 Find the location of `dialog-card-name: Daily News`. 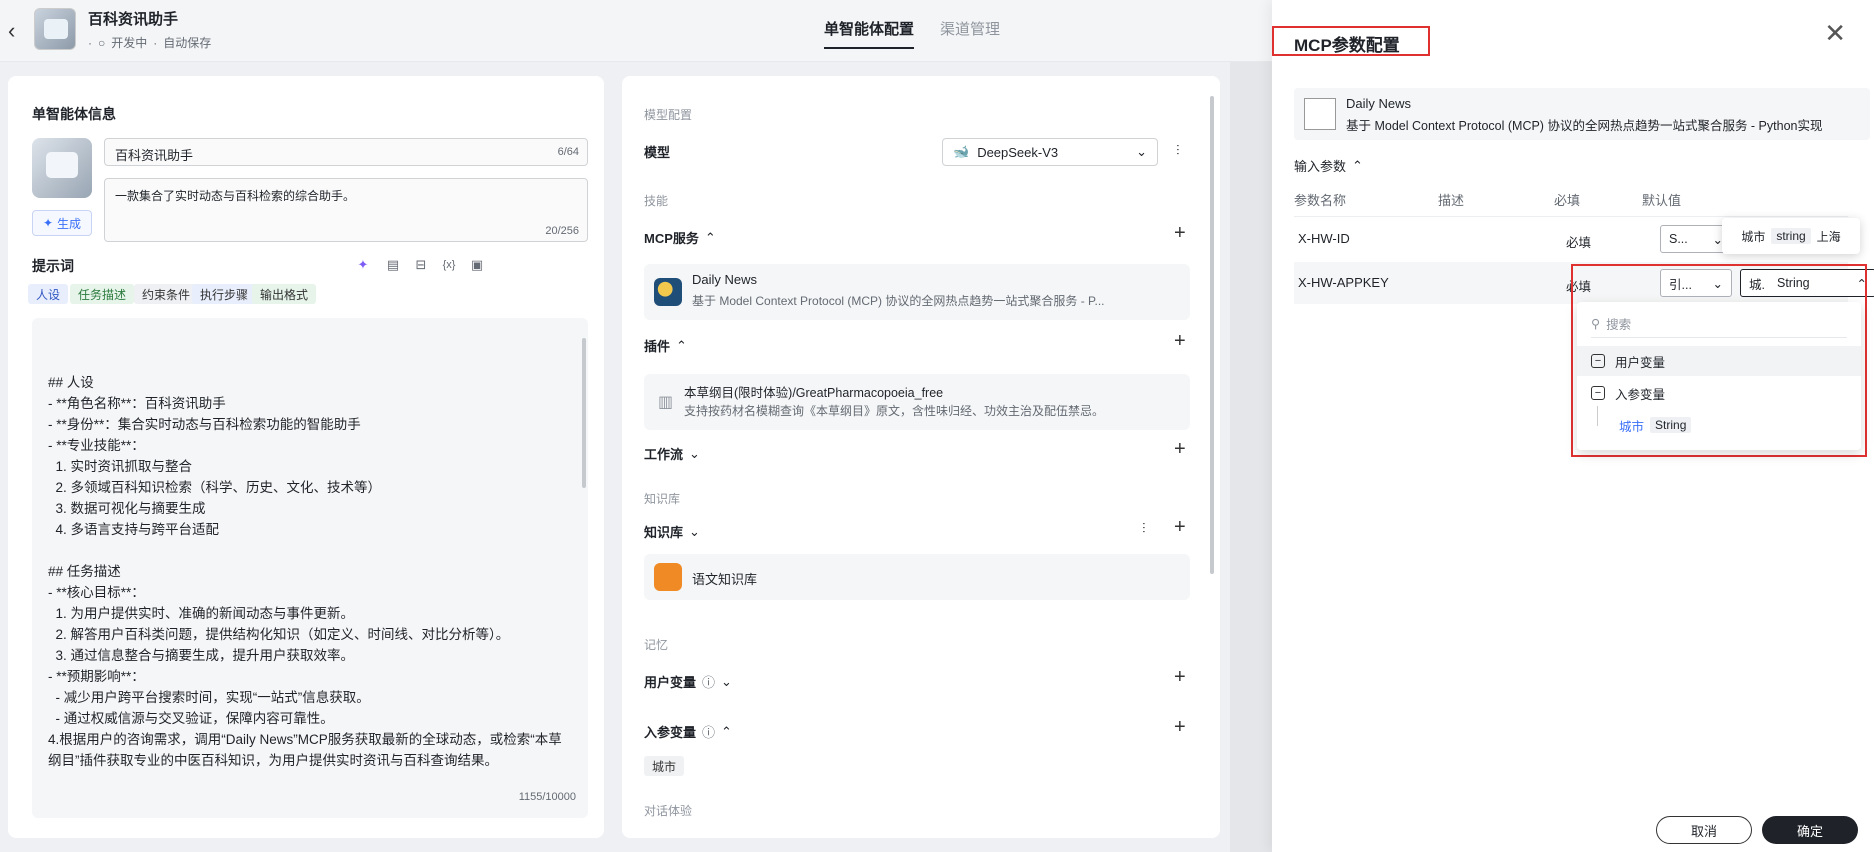

dialog-card-name: Daily News is located at coordinates (1379, 103).